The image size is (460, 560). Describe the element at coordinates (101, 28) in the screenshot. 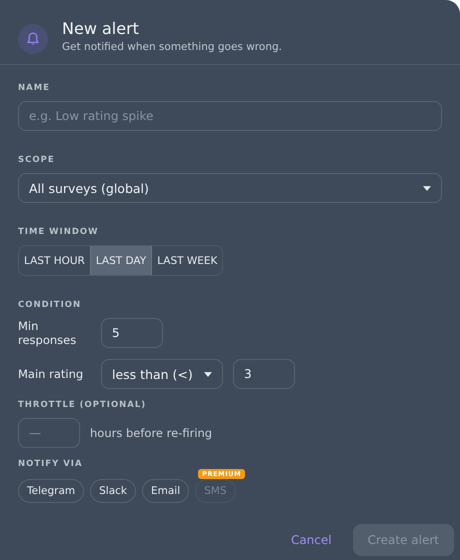

I see `dialog-title: New alert` at that location.